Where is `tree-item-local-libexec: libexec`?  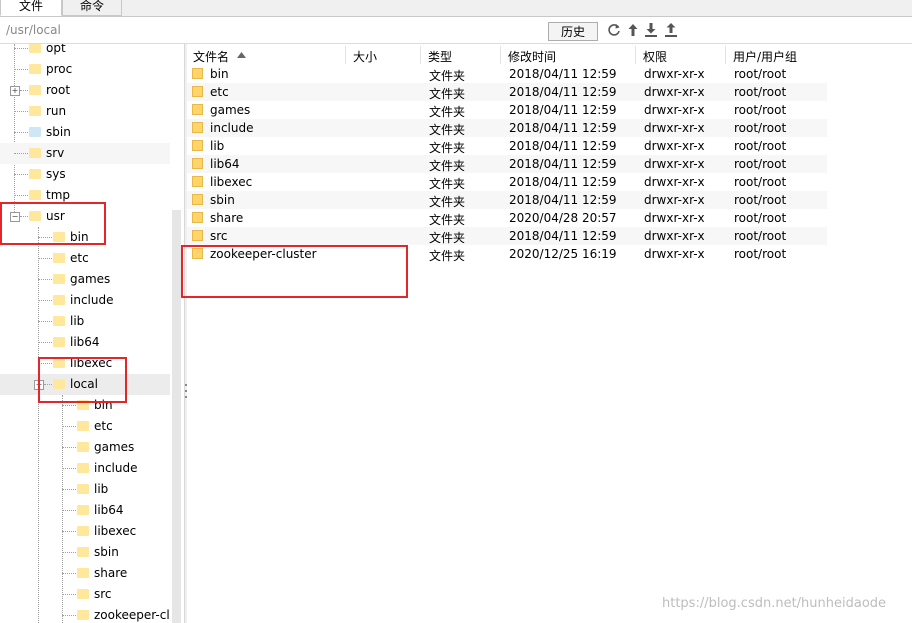 tree-item-local-libexec: libexec is located at coordinates (85, 531).